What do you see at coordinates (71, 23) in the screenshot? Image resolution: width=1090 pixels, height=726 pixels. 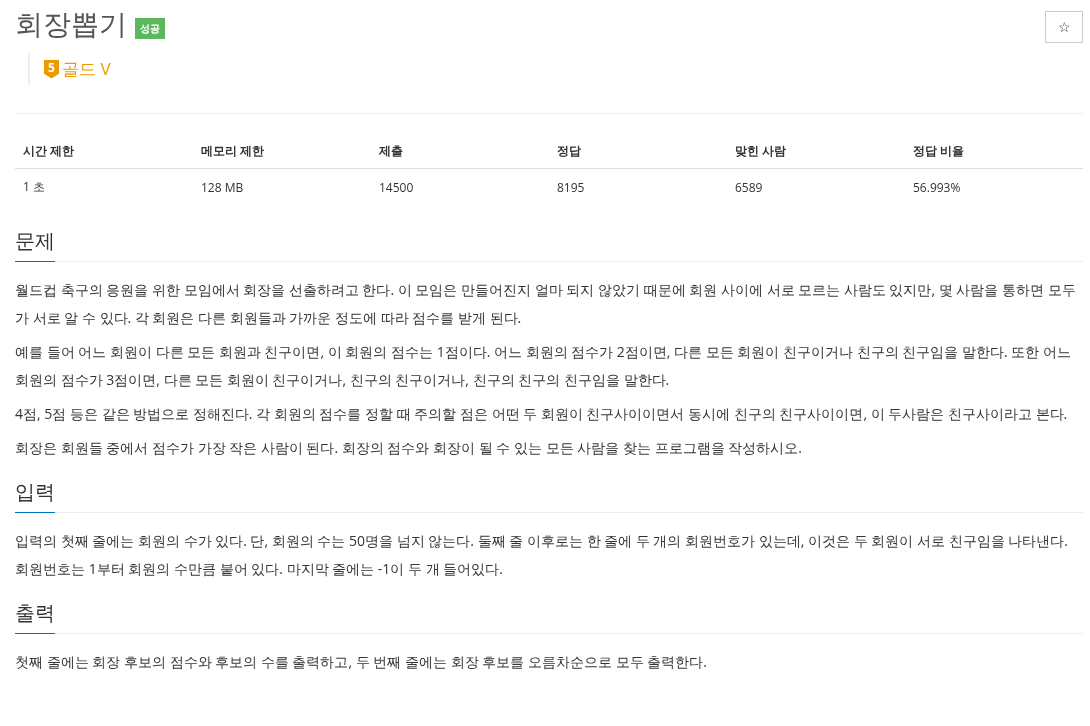 I see `problem-title: 회장뽑기` at bounding box center [71, 23].